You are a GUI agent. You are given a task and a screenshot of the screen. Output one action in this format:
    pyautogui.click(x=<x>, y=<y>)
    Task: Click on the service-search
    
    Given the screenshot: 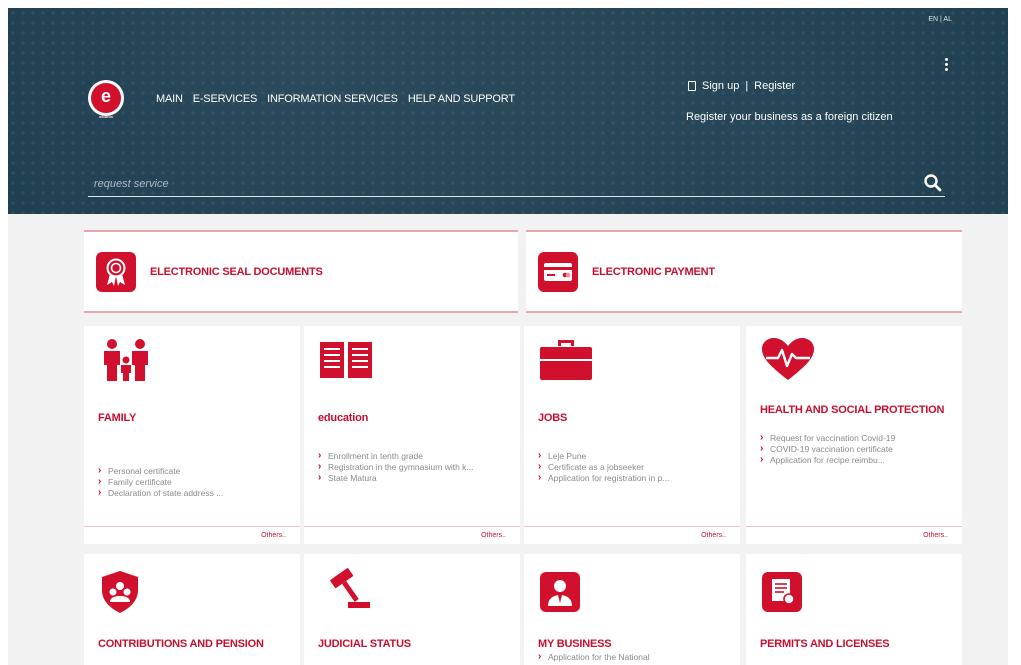 What is the action you would take?
    pyautogui.click(x=516, y=185)
    